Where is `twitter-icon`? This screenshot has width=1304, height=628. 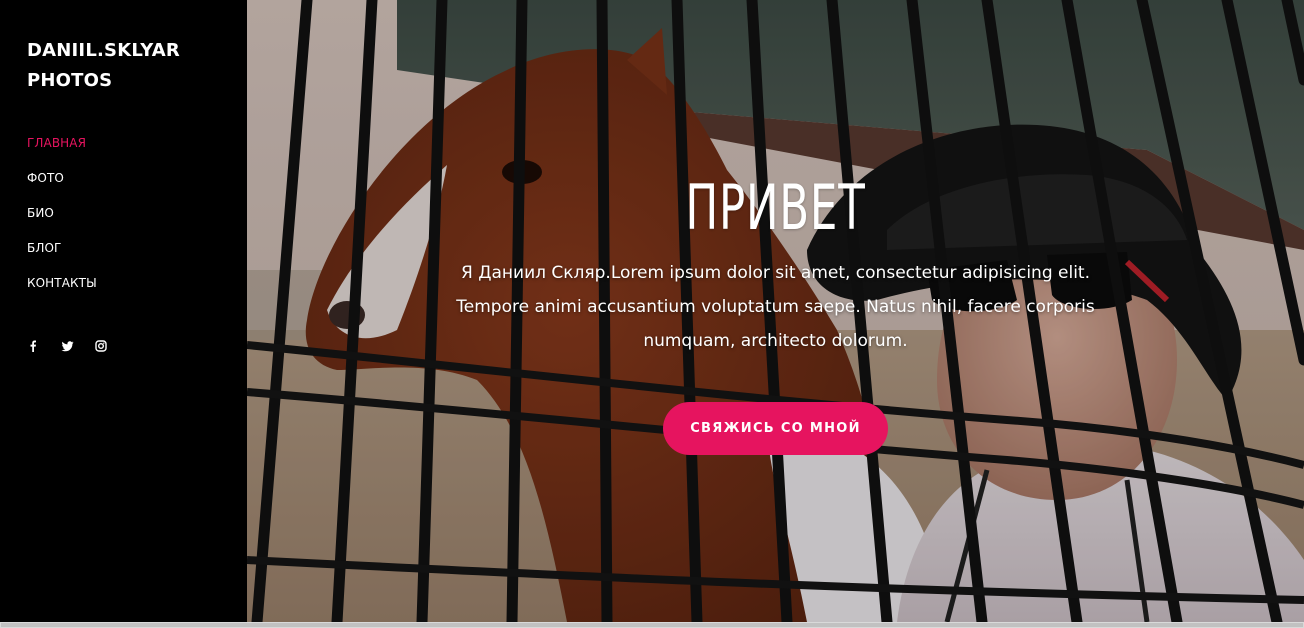 twitter-icon is located at coordinates (67, 346).